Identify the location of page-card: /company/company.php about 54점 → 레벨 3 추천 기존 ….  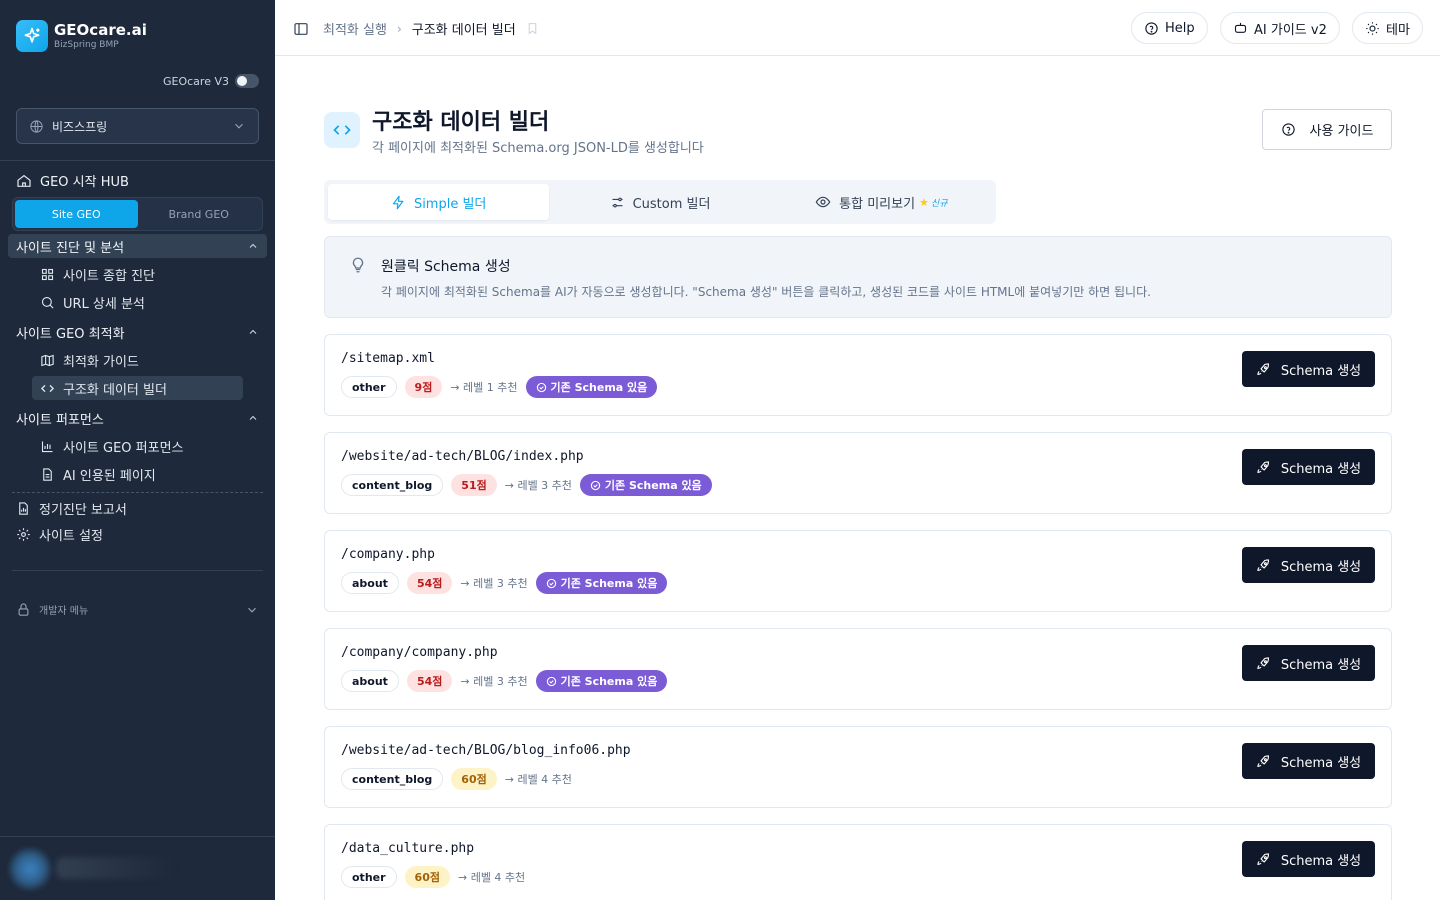
(858, 669).